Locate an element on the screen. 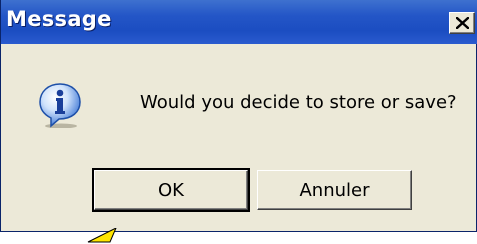  dialog-title: Message is located at coordinates (59, 19).